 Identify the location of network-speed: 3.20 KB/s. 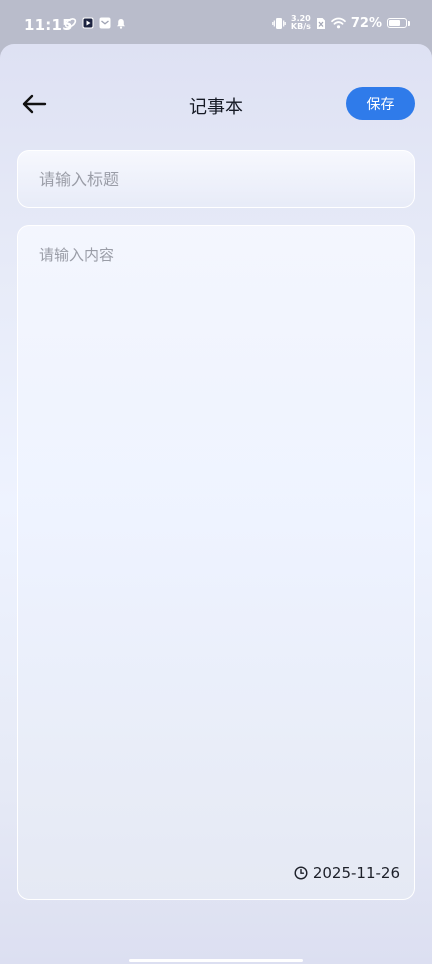
(301, 23).